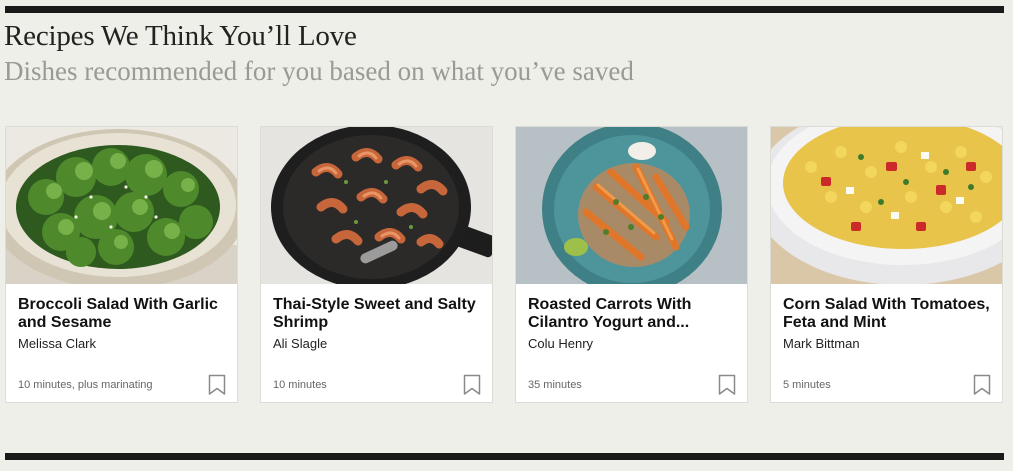 The height and width of the screenshot is (471, 1013). What do you see at coordinates (631, 205) in the screenshot?
I see `roasted-carrots-photo` at bounding box center [631, 205].